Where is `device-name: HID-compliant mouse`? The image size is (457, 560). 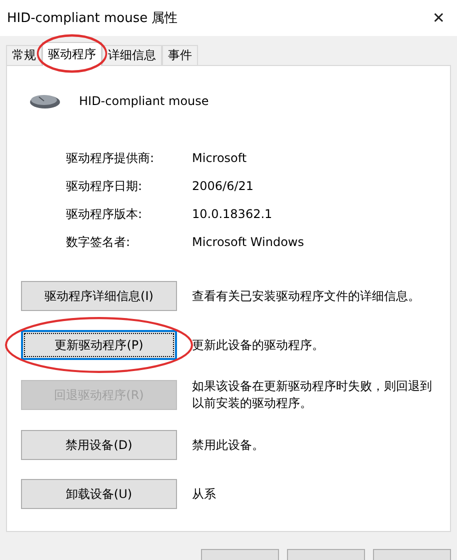
device-name: HID-compliant mouse is located at coordinates (144, 101).